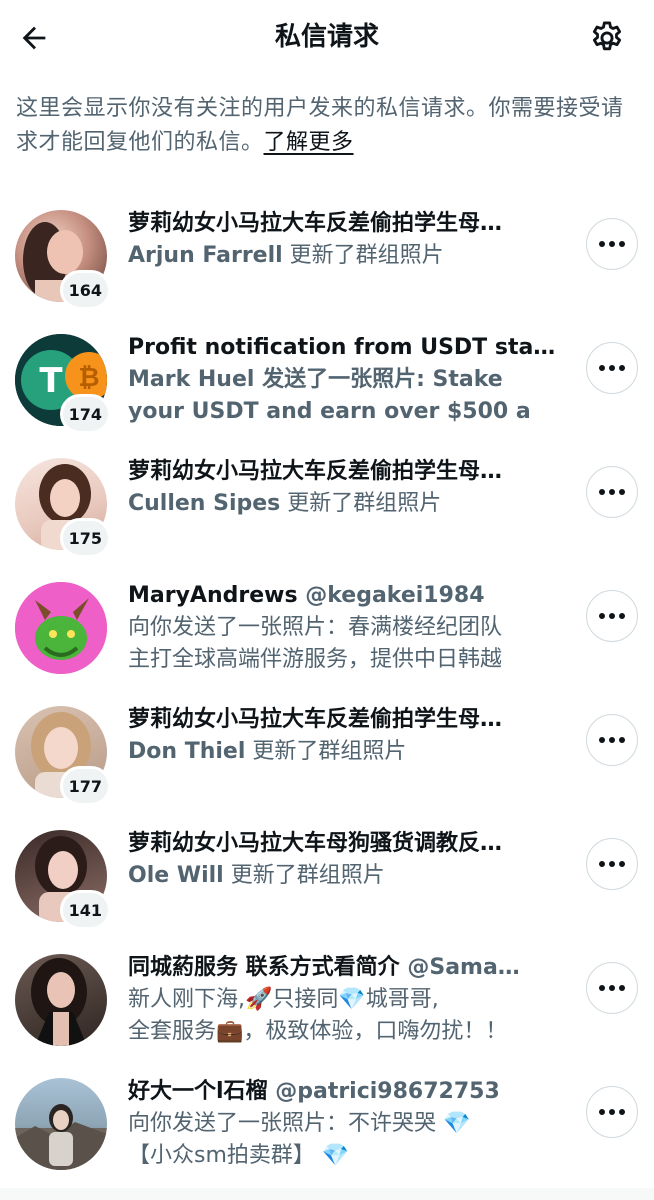  Describe the element at coordinates (283, 999) in the screenshot. I see `request-preview: 新人刚下海,🚀只接同💎城哥哥,` at that location.